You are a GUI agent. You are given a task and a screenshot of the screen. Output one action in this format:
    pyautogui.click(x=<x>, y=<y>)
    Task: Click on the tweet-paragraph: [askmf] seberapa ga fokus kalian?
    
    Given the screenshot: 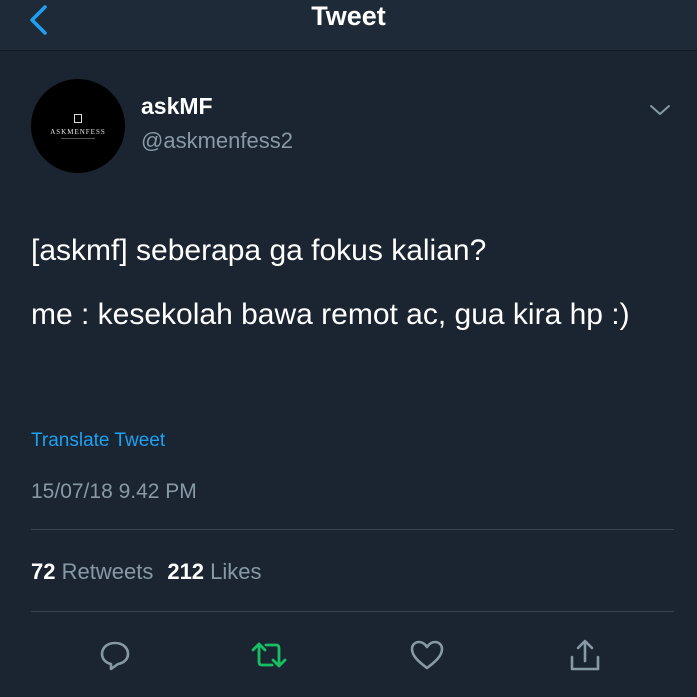 What is the action you would take?
    pyautogui.click(x=259, y=250)
    